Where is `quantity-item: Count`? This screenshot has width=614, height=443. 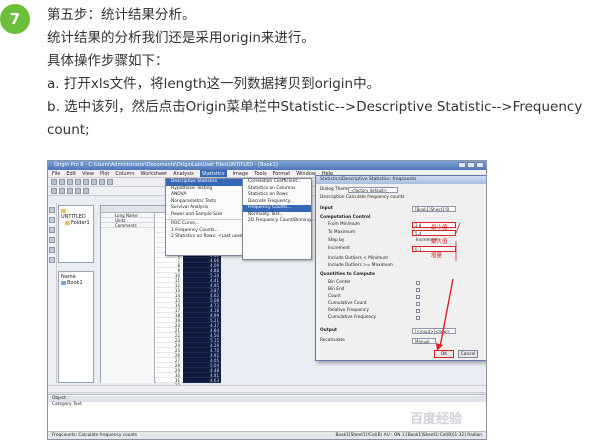
quantity-item: Count is located at coordinates (334, 296).